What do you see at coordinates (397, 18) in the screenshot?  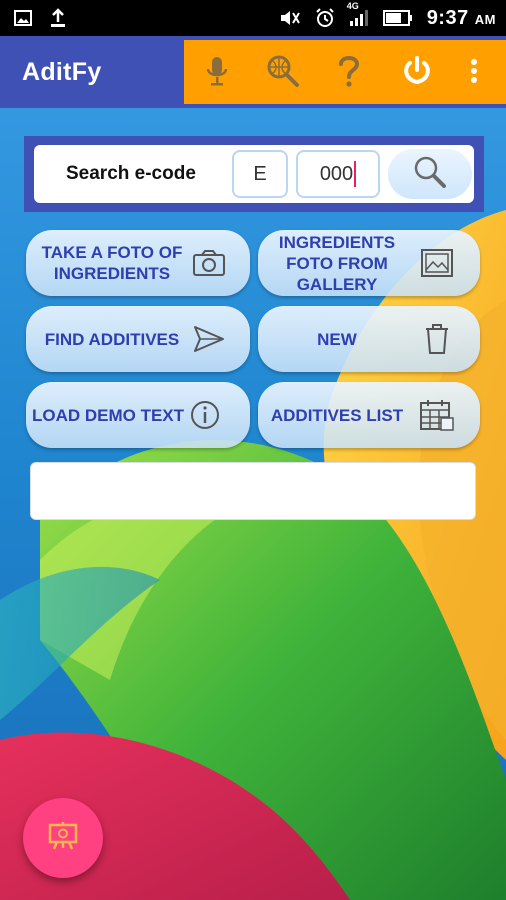 I see `battery-icon` at bounding box center [397, 18].